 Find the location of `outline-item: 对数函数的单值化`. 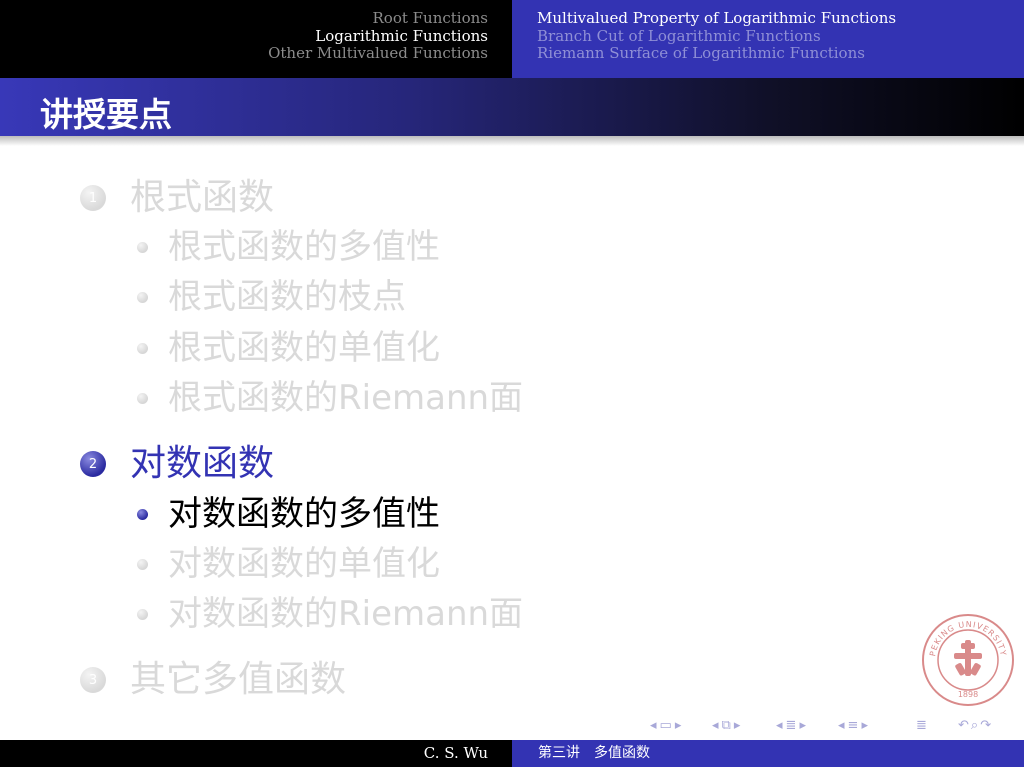

outline-item: 对数函数的单值化 is located at coordinates (288, 564).